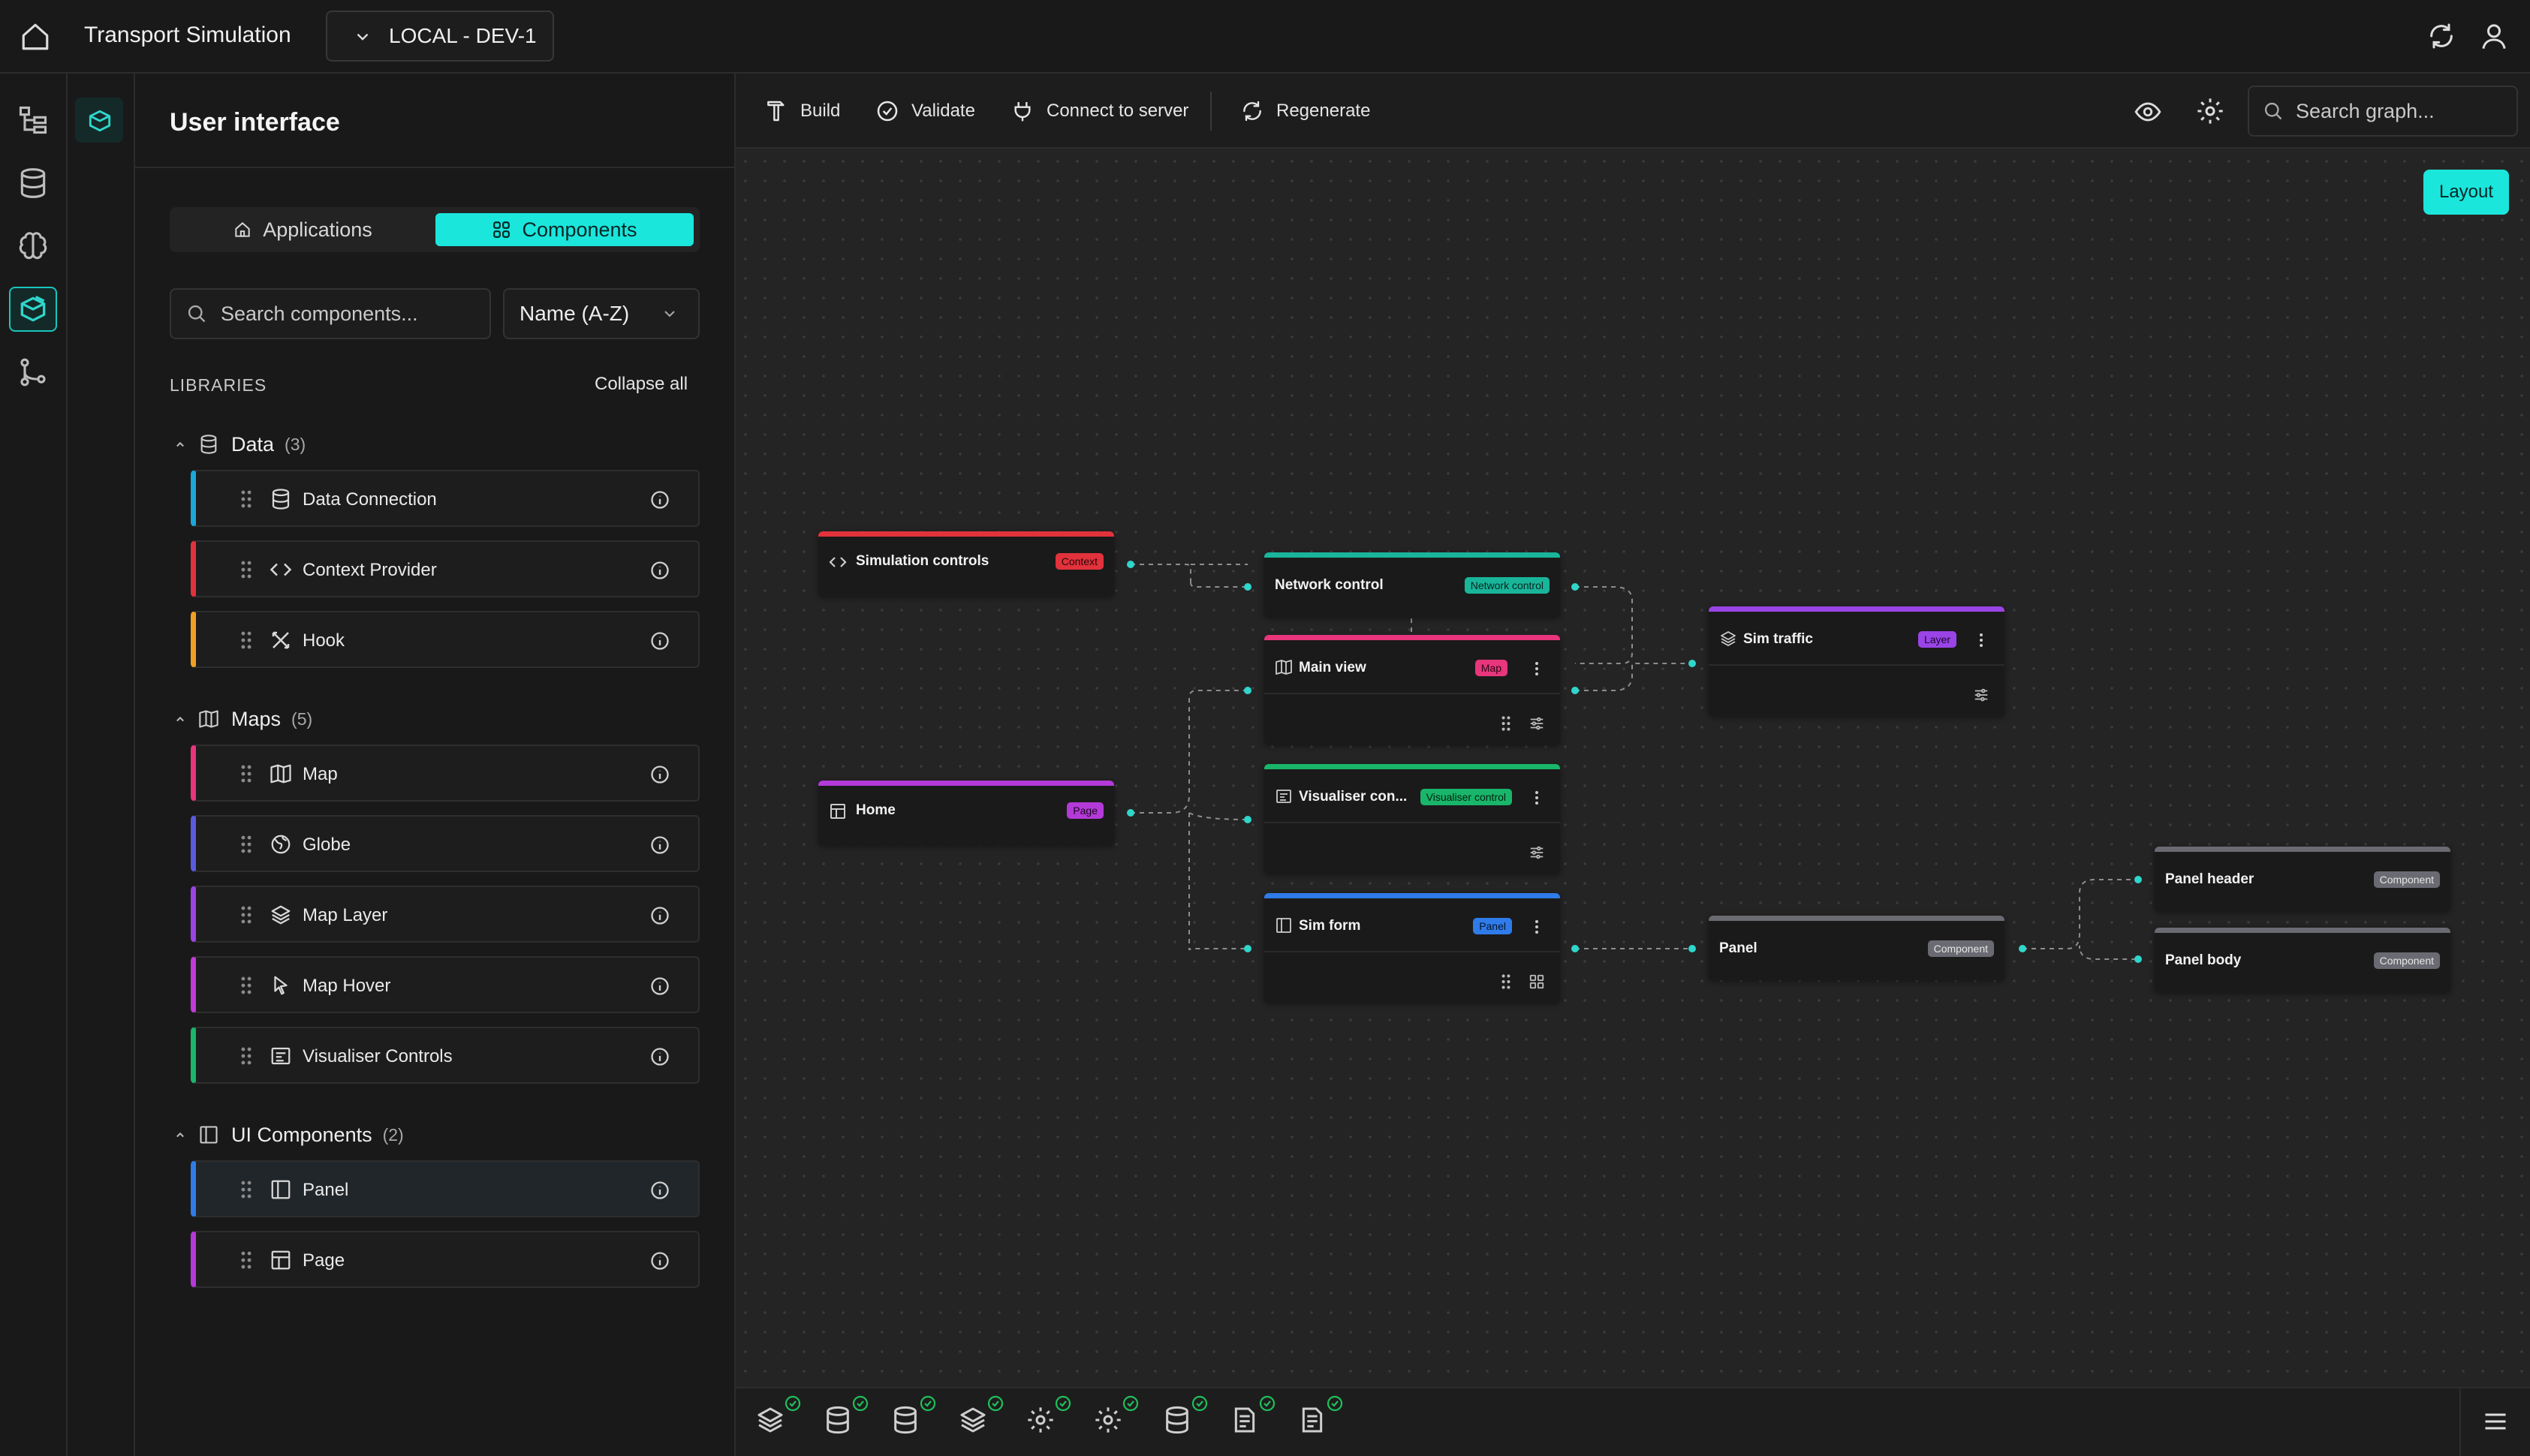 This screenshot has width=2530, height=1456. What do you see at coordinates (1537, 981) in the screenshot?
I see `grid-icon` at bounding box center [1537, 981].